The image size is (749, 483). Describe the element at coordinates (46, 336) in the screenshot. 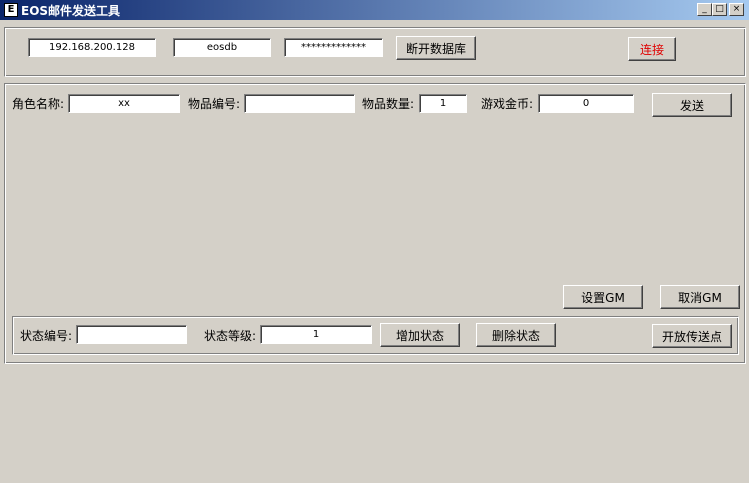

I see `status-id-label: 状态编号:` at that location.